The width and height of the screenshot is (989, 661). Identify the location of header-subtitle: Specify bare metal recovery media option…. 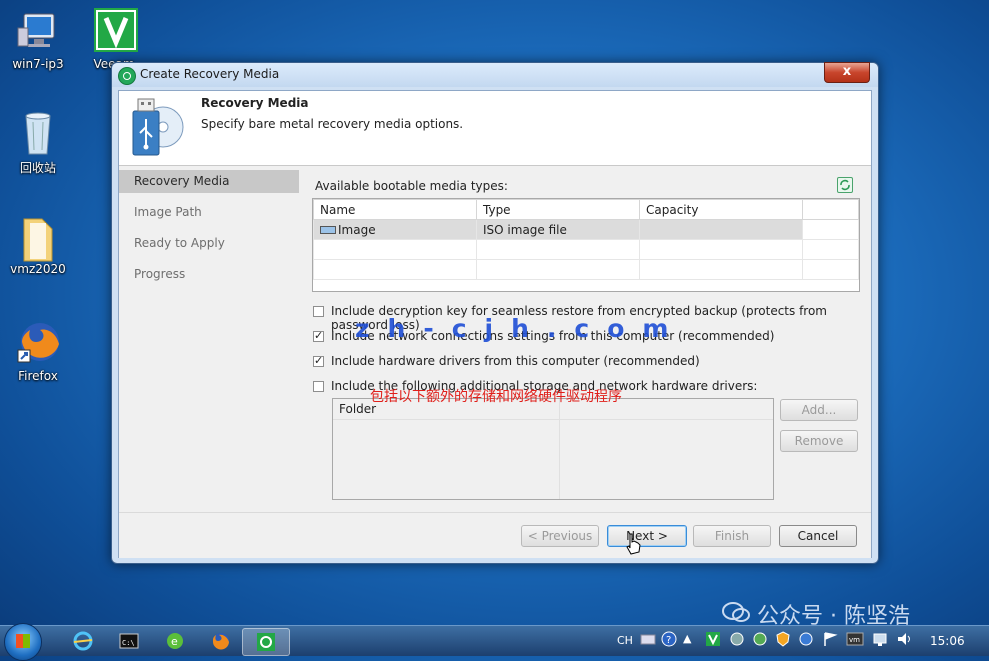
(332, 124).